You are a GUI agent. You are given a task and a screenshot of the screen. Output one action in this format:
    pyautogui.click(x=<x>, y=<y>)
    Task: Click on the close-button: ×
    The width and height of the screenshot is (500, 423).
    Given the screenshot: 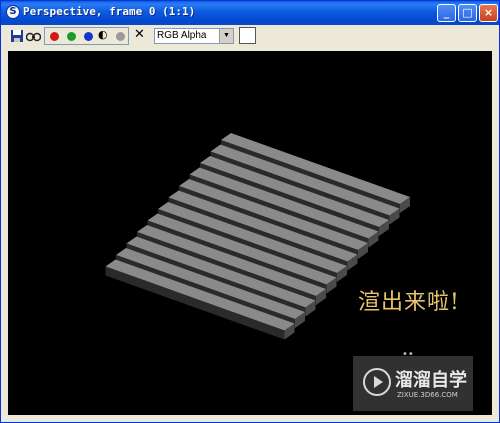 What is the action you would take?
    pyautogui.click(x=488, y=13)
    